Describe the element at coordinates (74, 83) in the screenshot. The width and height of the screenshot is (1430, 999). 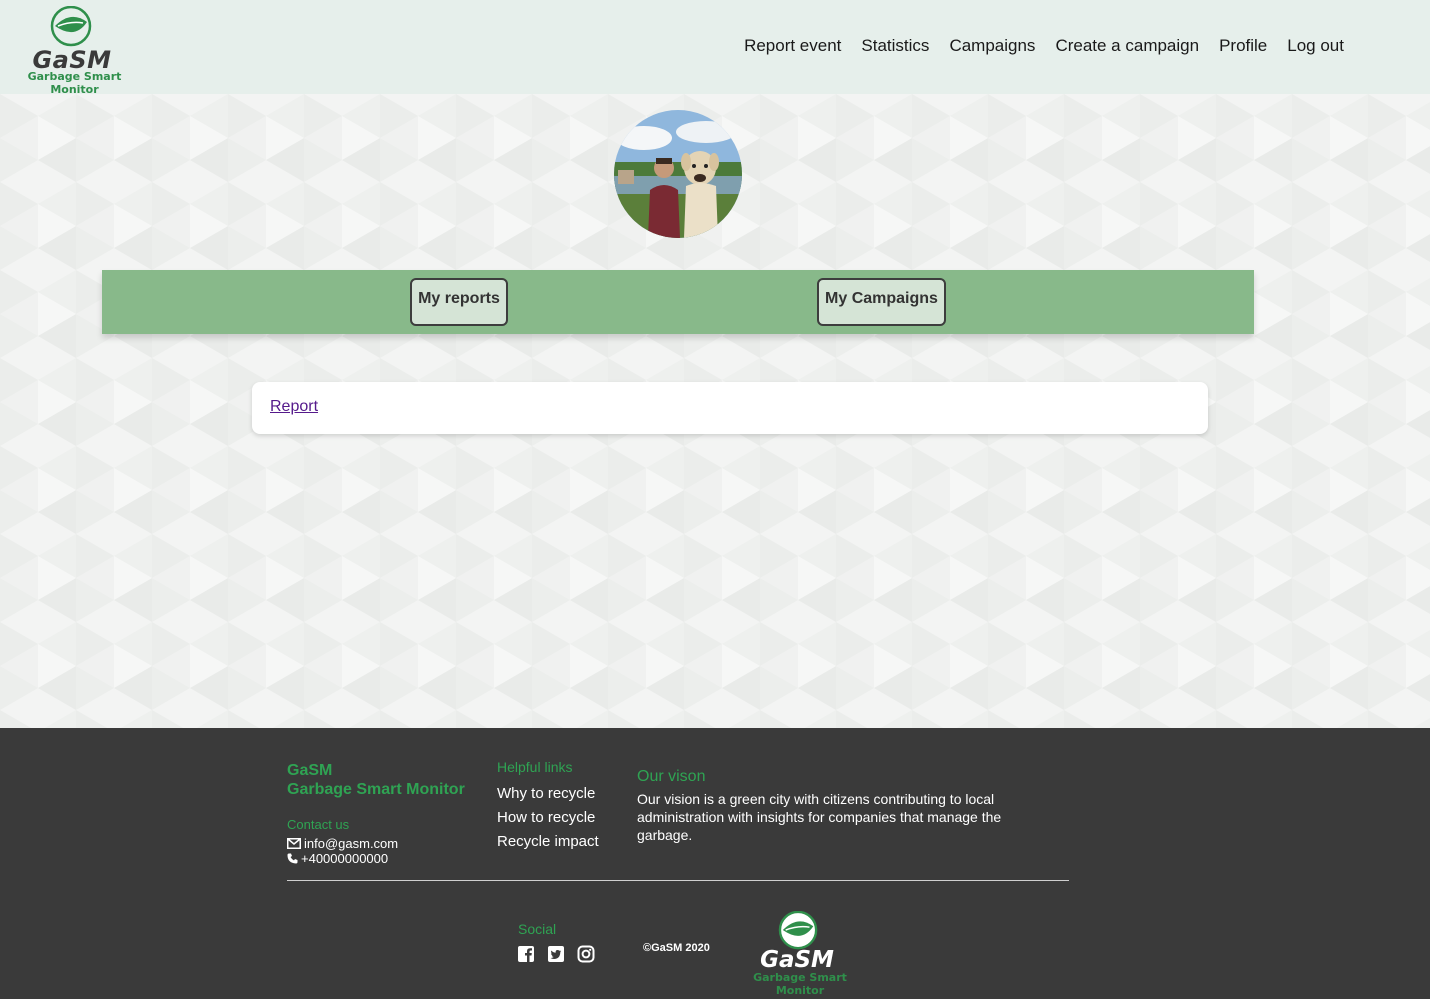
I see `logo-subtitle: Garbage Smart Monitor` at that location.